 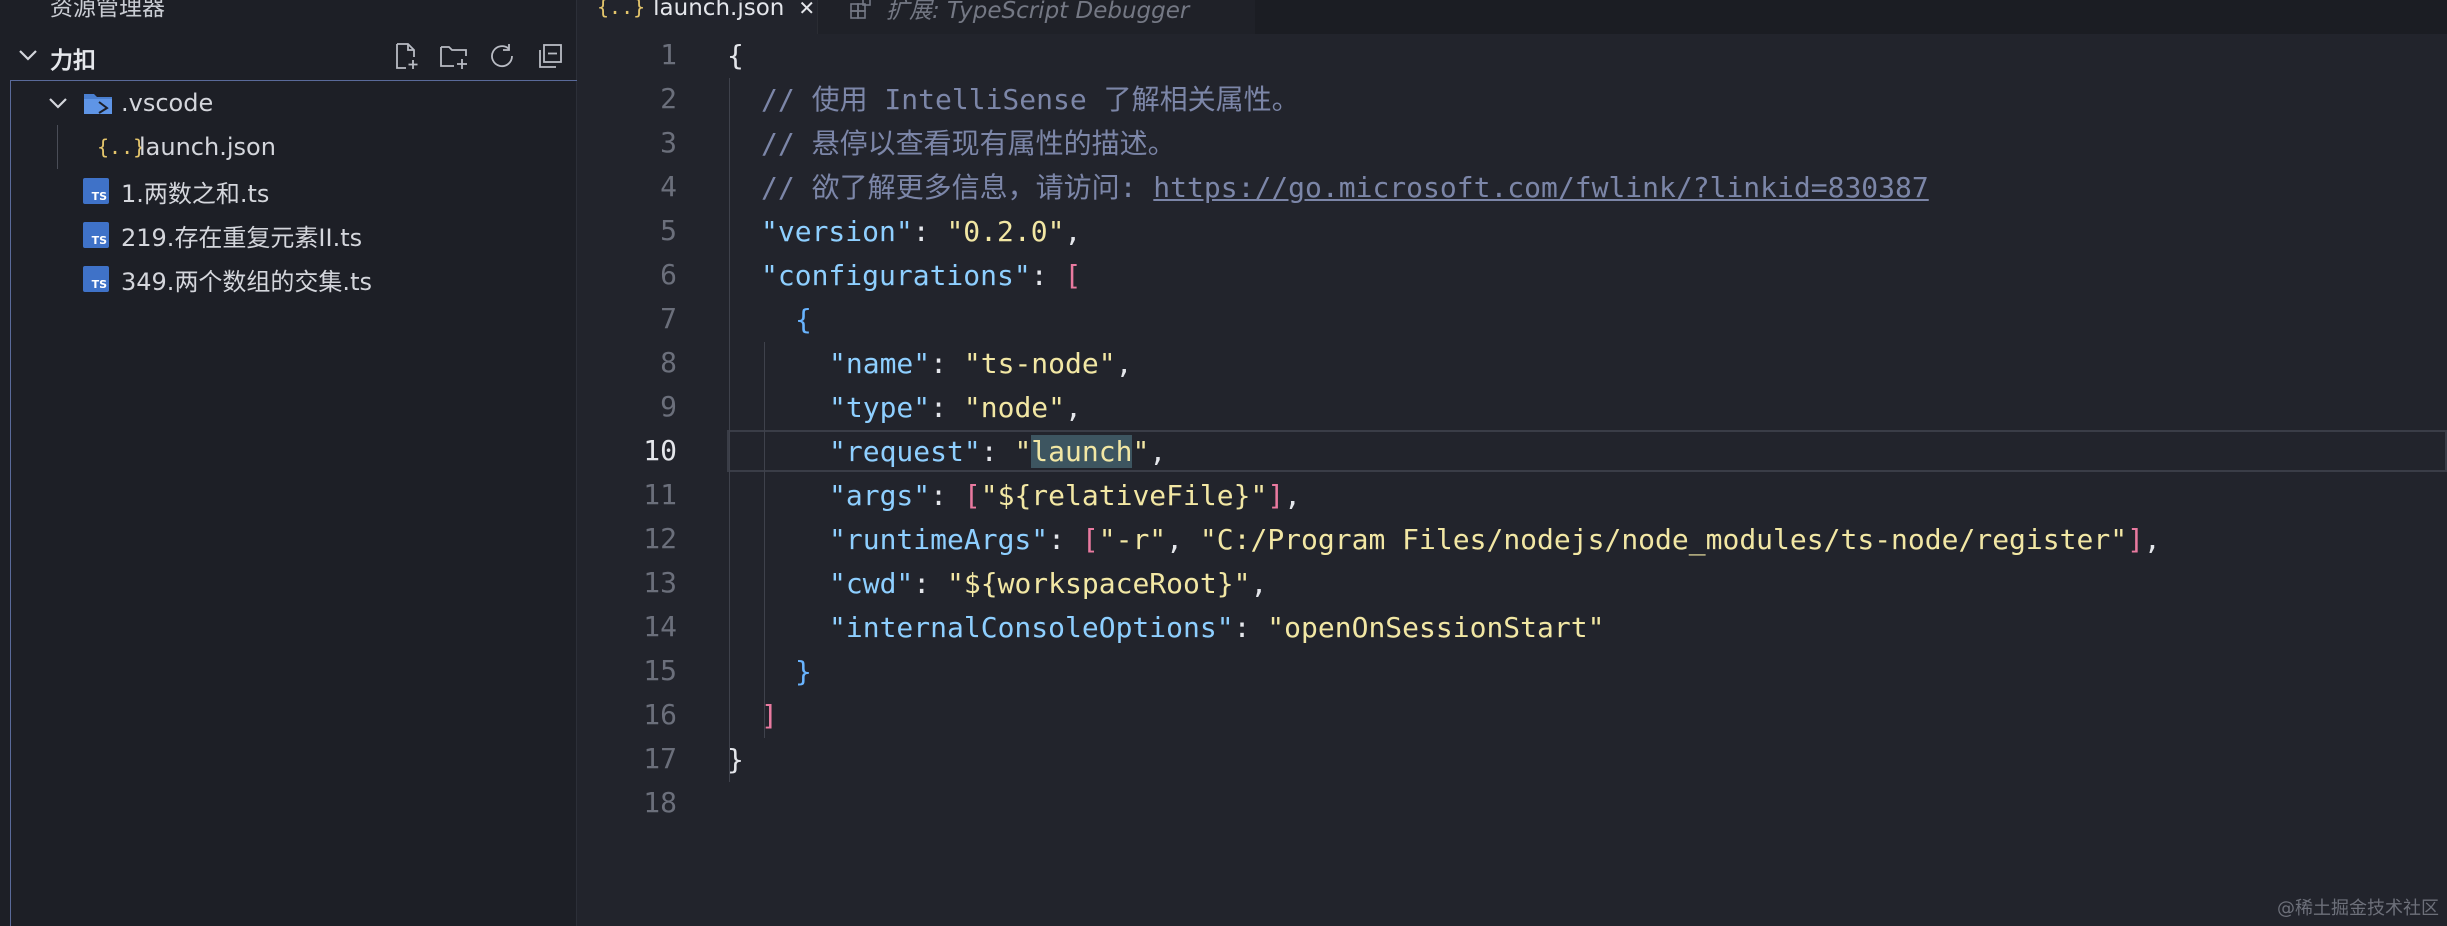 I want to click on line-number: 15, so click(x=660, y=670).